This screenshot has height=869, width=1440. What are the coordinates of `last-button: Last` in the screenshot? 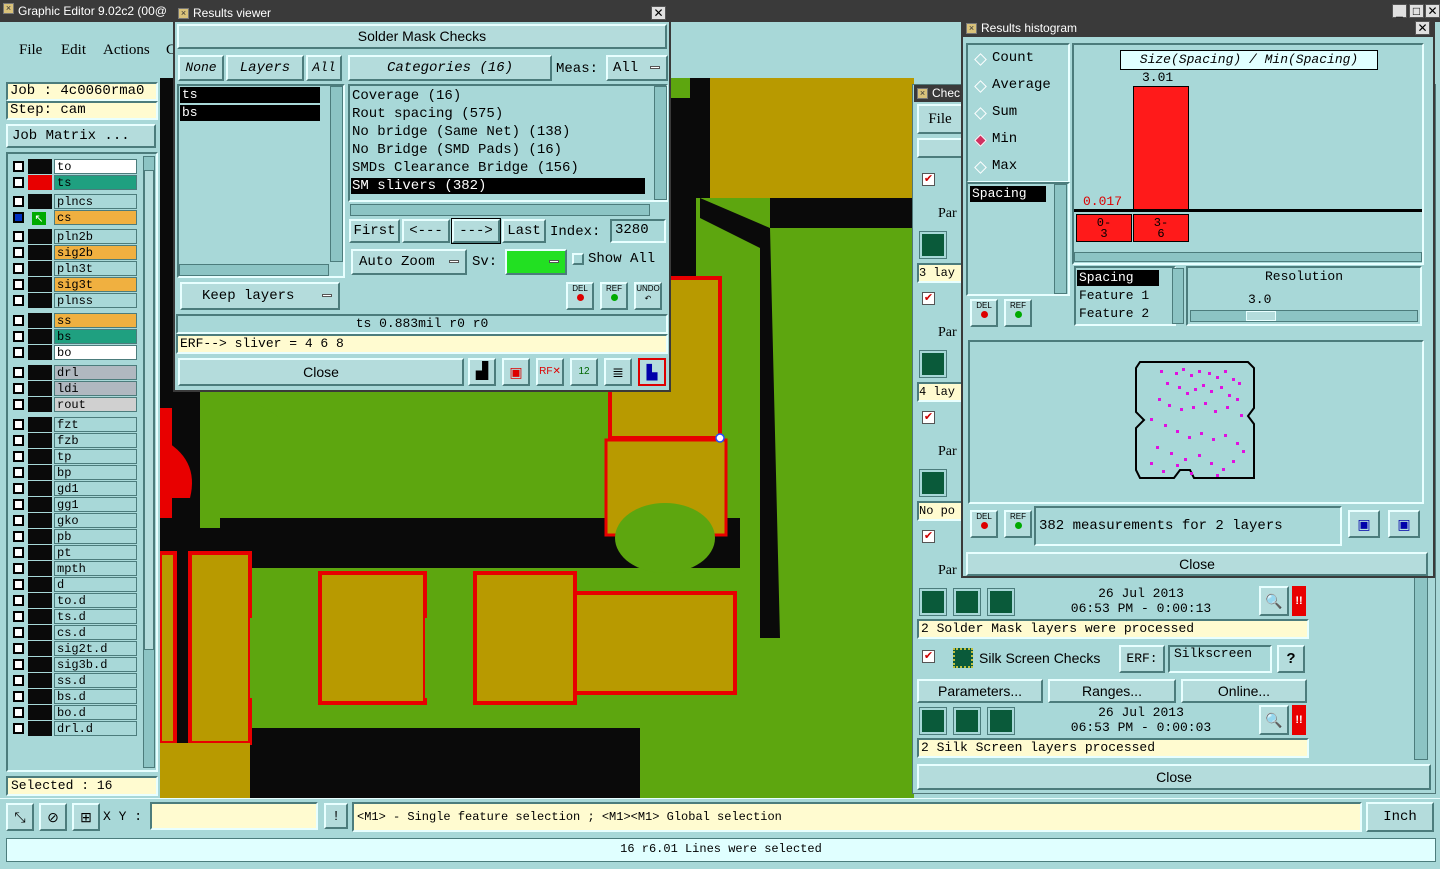 It's located at (524, 231).